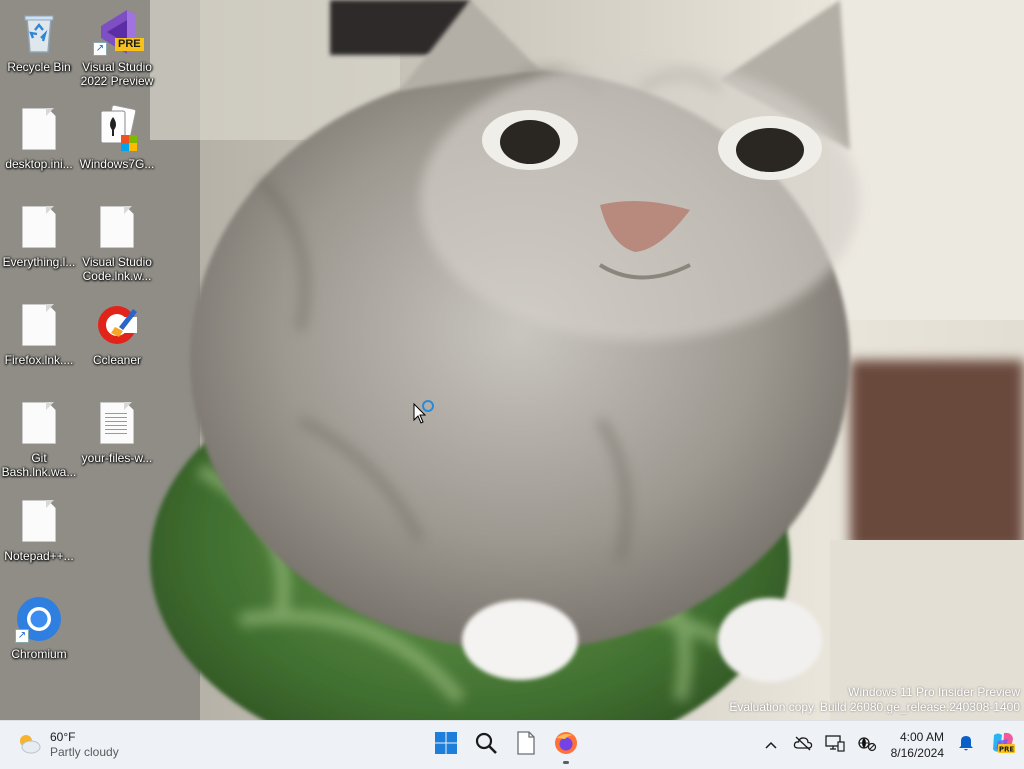 This screenshot has height=769, width=1024. What do you see at coordinates (39, 619) in the screenshot?
I see `chromium-icon: ↗` at bounding box center [39, 619].